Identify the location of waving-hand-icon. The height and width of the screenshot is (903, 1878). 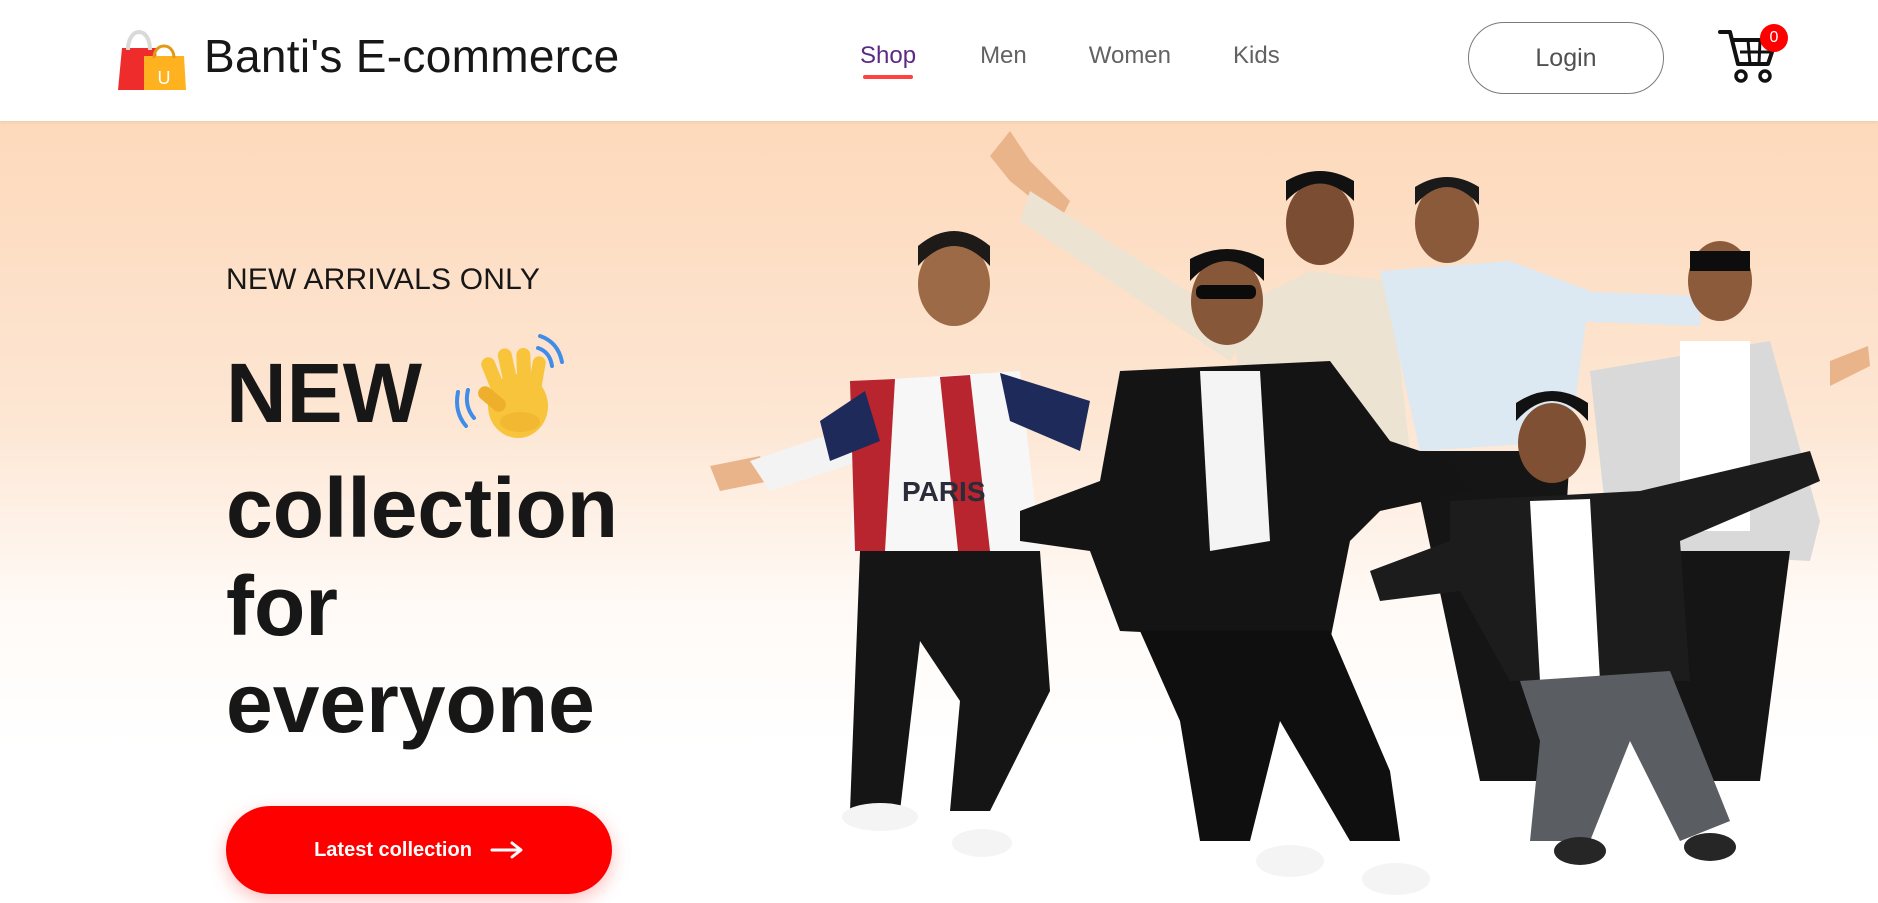
(509, 386).